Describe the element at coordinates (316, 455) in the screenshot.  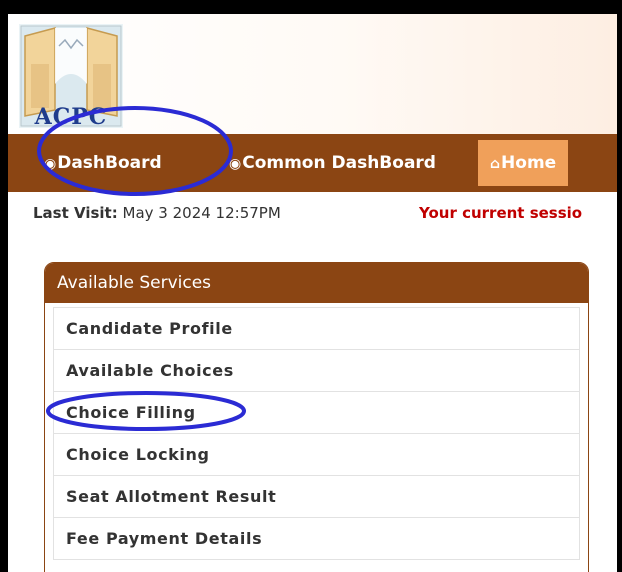
I see `service-choice-locking: Choice Locking` at that location.